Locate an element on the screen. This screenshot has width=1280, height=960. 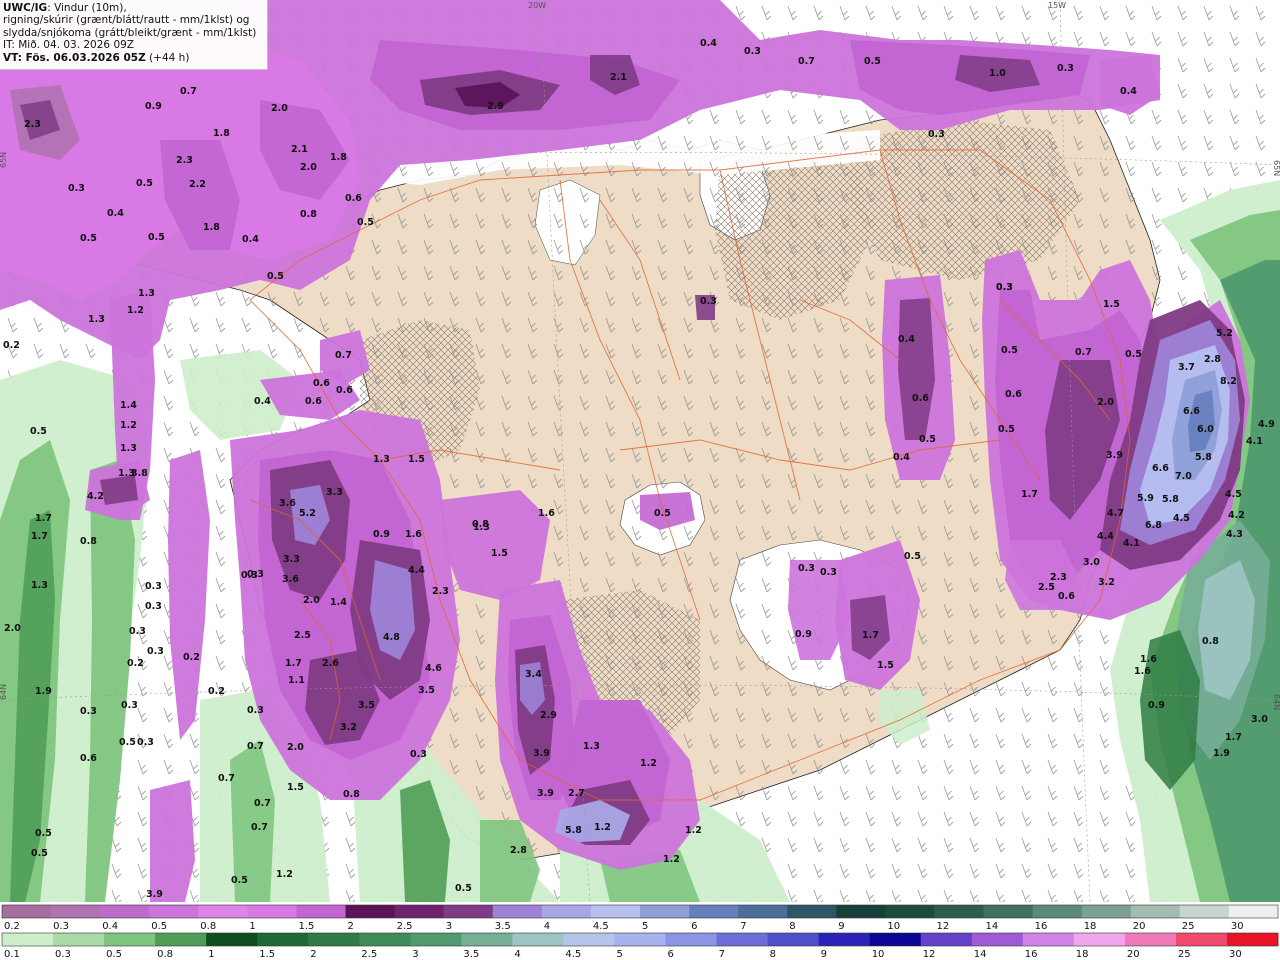
east-precip-value: 3.7 is located at coordinates (1186, 367).